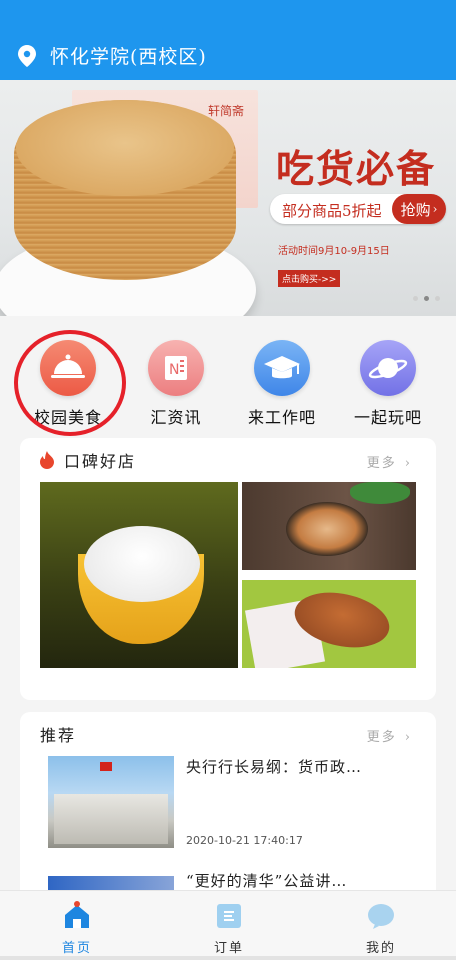 The image size is (456, 960). What do you see at coordinates (106, 766) in the screenshot?
I see `flag-icon` at bounding box center [106, 766].